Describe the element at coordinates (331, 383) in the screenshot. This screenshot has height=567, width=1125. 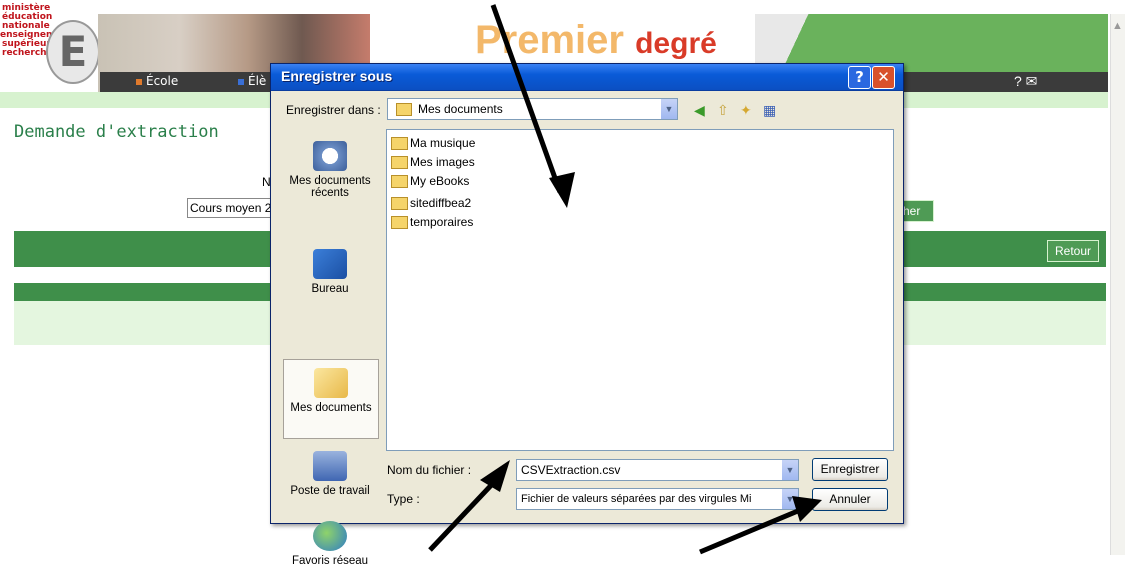
I see `my-docs-icon` at that location.